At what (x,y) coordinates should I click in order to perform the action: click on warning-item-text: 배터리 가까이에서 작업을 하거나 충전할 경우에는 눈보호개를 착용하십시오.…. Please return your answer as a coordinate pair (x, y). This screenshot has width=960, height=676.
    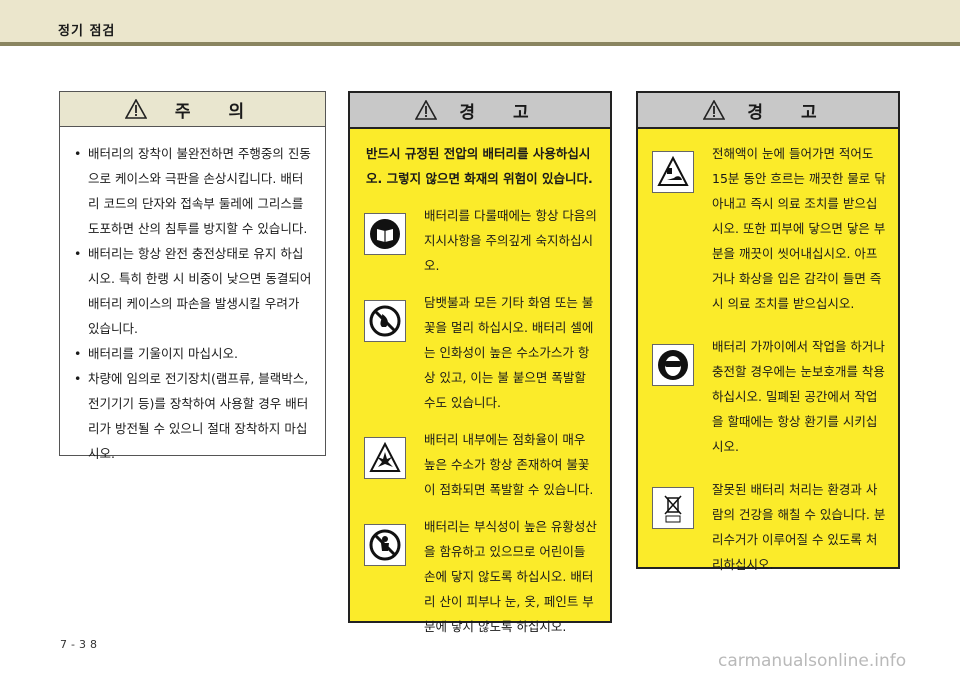
    Looking at the image, I should click on (798, 396).